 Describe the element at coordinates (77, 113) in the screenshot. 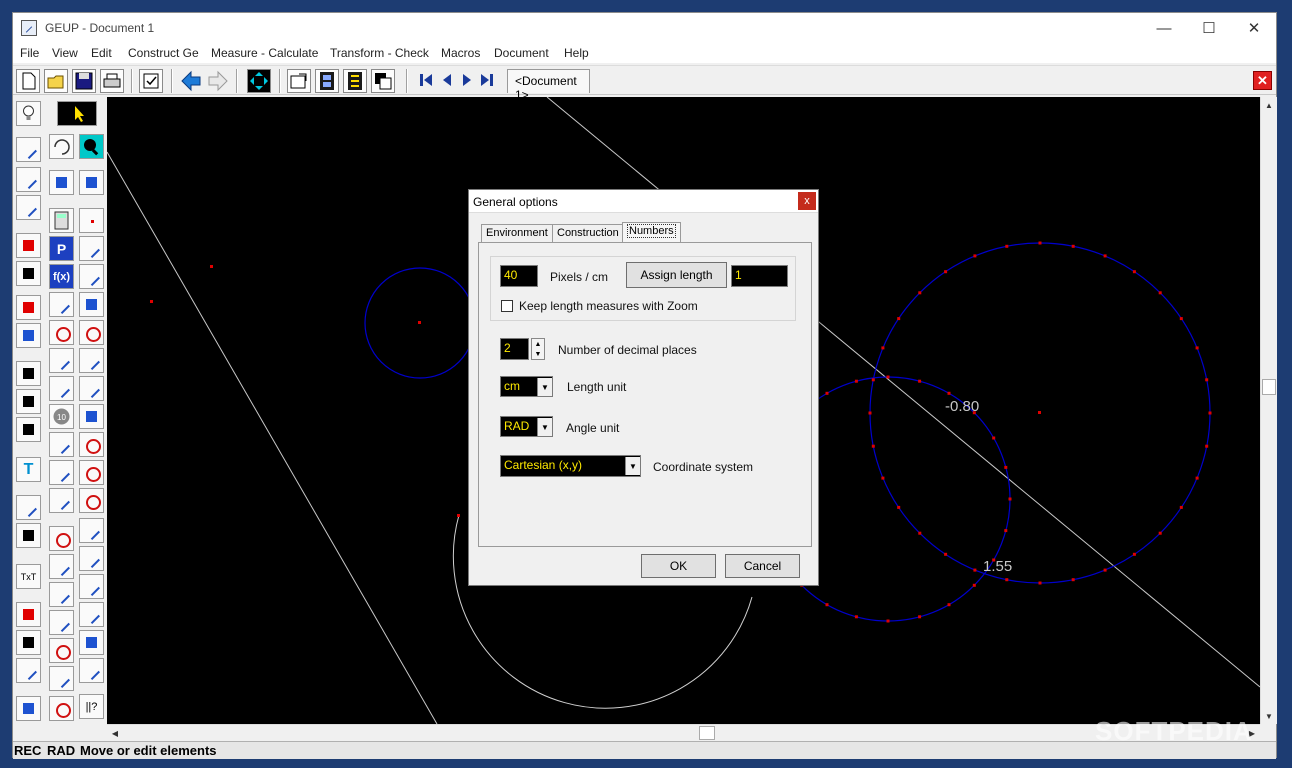

I see `pointer-tool-icon` at that location.